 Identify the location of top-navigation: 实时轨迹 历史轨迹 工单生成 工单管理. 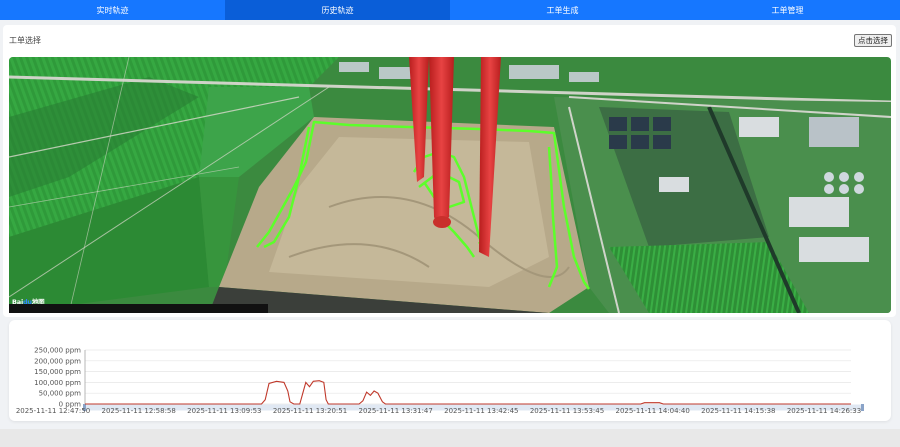
(450, 10).